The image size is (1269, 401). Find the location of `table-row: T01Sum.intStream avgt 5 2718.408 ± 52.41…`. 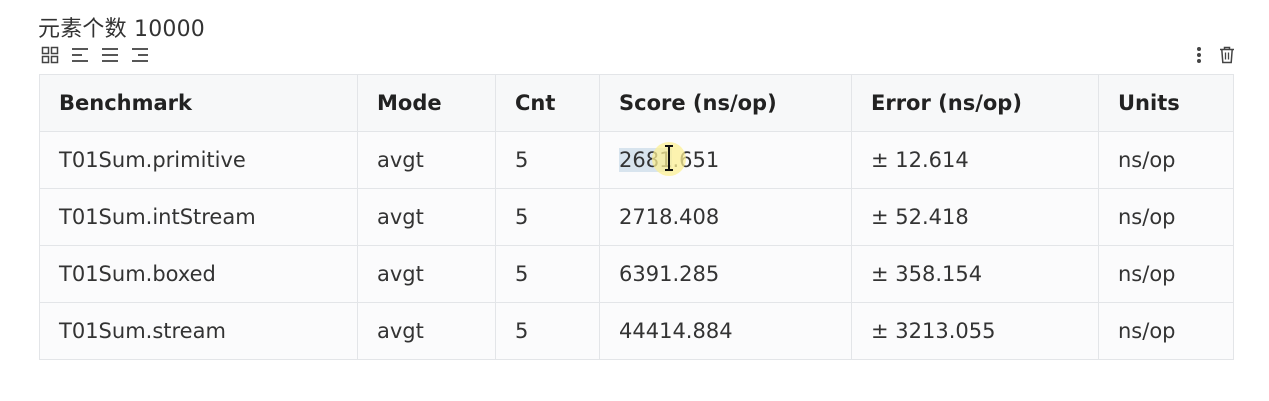

table-row: T01Sum.intStream avgt 5 2718.408 ± 52.41… is located at coordinates (636, 217).